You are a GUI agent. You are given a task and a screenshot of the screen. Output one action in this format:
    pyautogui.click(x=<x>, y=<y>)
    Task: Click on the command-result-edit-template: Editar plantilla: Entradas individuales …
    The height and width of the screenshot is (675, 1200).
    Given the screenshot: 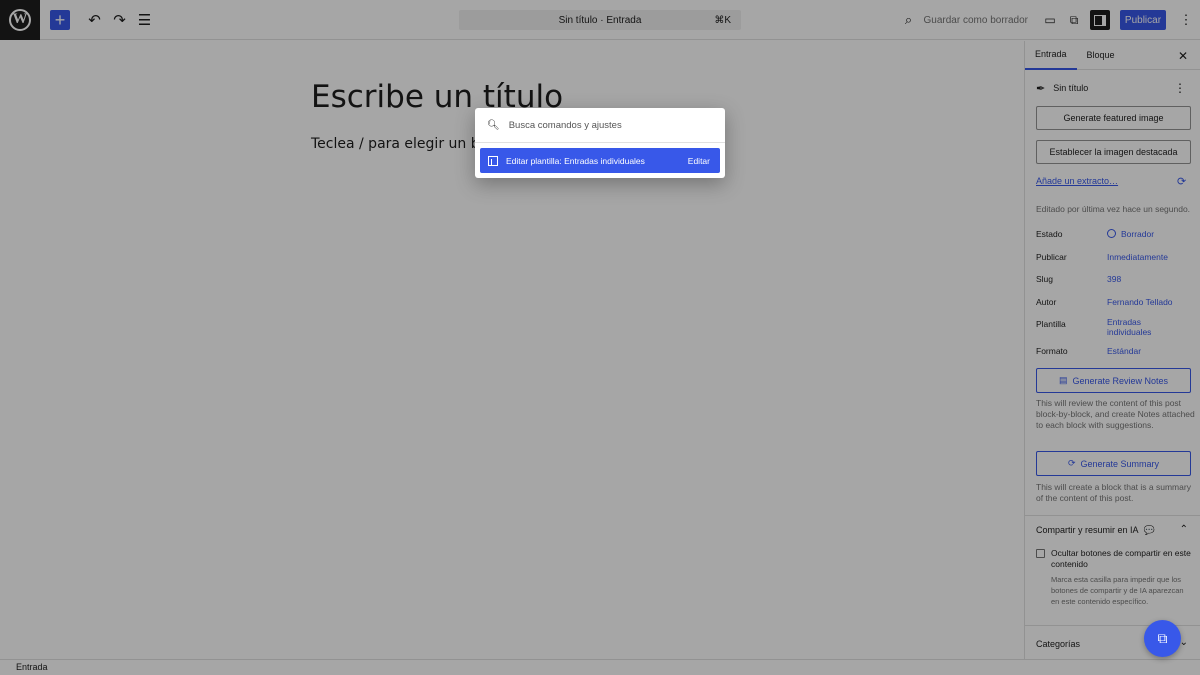 What is the action you would take?
    pyautogui.click(x=600, y=160)
    